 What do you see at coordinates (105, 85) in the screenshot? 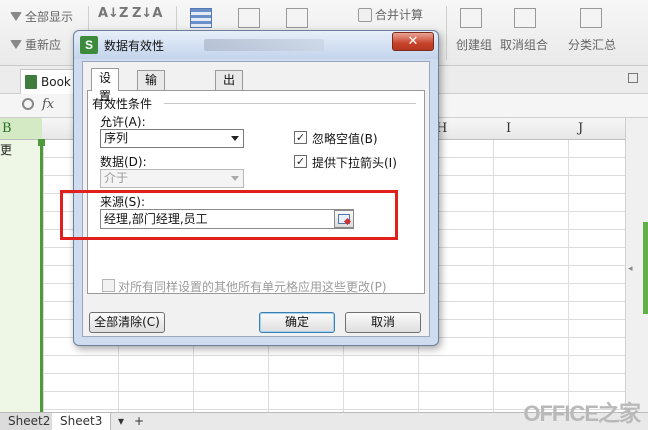
I see `tab-settings: 设置` at bounding box center [105, 85].